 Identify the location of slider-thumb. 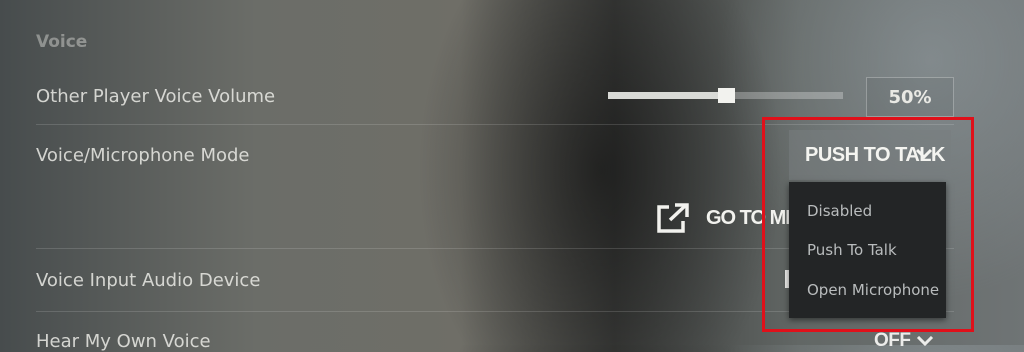
(726, 95).